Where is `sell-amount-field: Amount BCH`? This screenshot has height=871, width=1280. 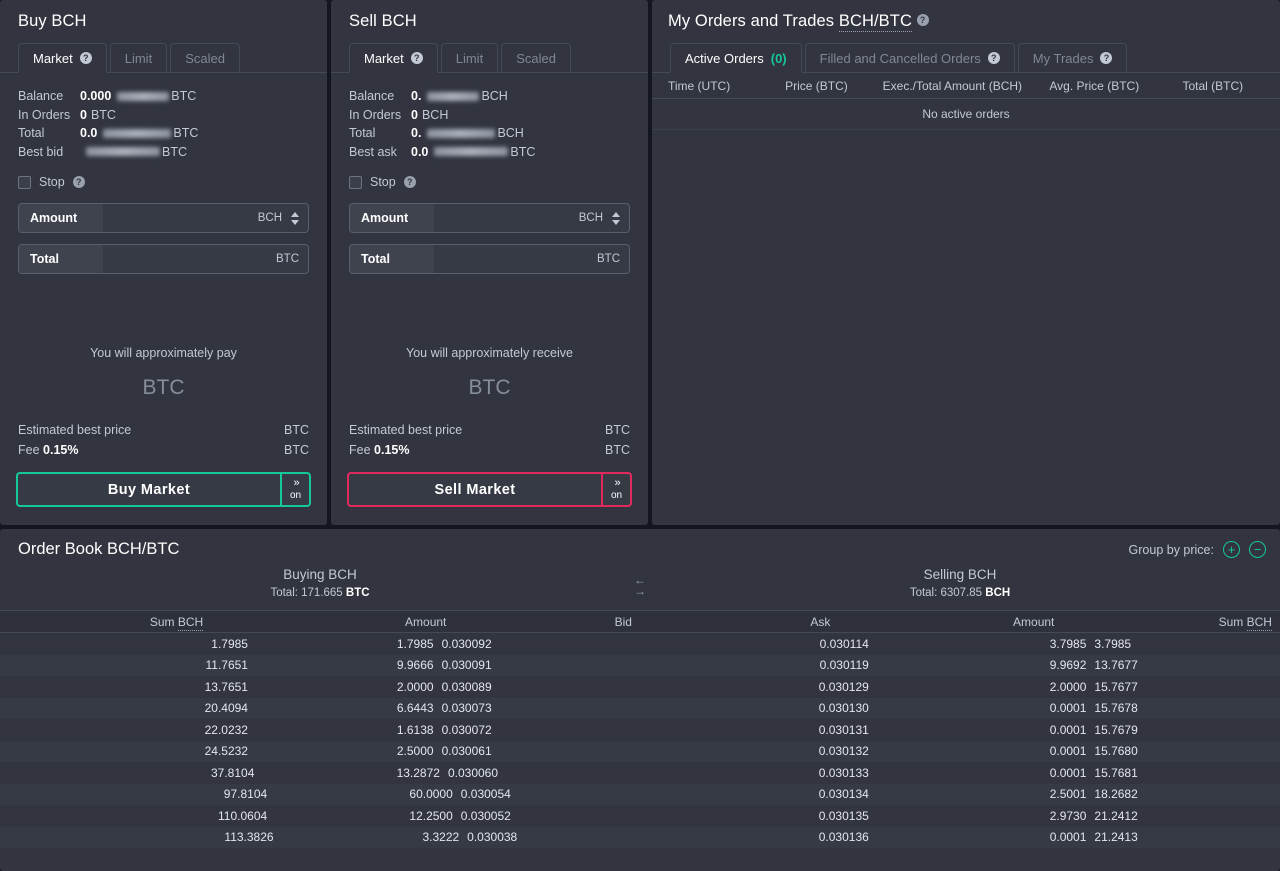 sell-amount-field: Amount BCH is located at coordinates (489, 218).